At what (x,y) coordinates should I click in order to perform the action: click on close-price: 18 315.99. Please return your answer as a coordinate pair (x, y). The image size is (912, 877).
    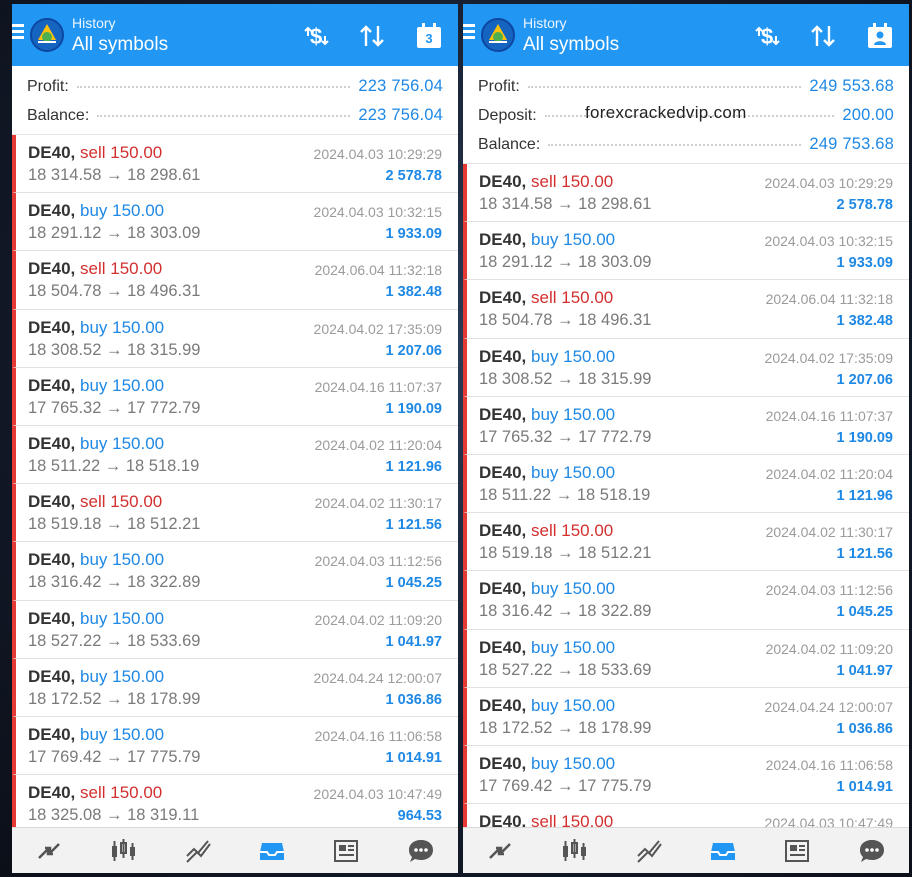
    Looking at the image, I should click on (164, 349).